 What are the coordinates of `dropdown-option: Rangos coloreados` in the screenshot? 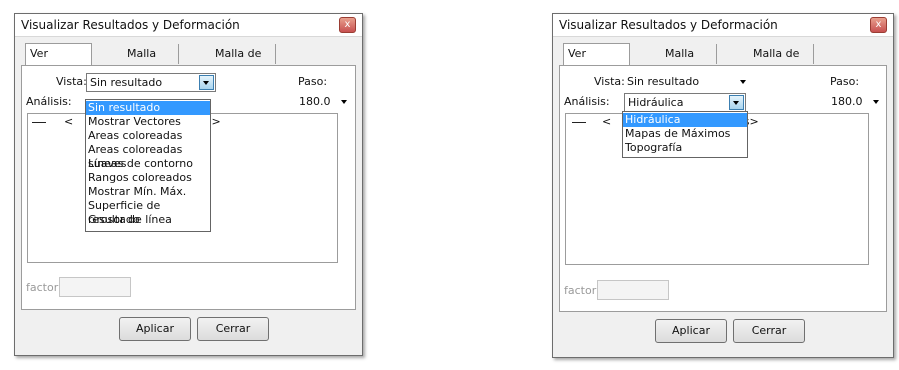 It's located at (148, 178).